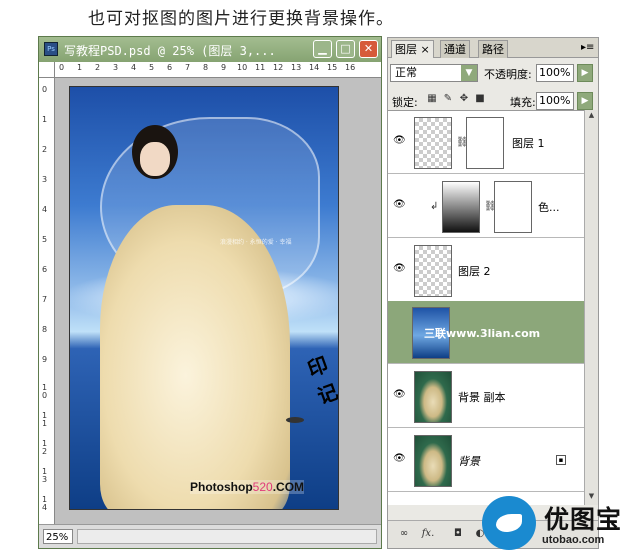 The width and height of the screenshot is (641, 555). What do you see at coordinates (587, 47) in the screenshot?
I see `panel-menu-icon: ▸≡` at bounding box center [587, 47].